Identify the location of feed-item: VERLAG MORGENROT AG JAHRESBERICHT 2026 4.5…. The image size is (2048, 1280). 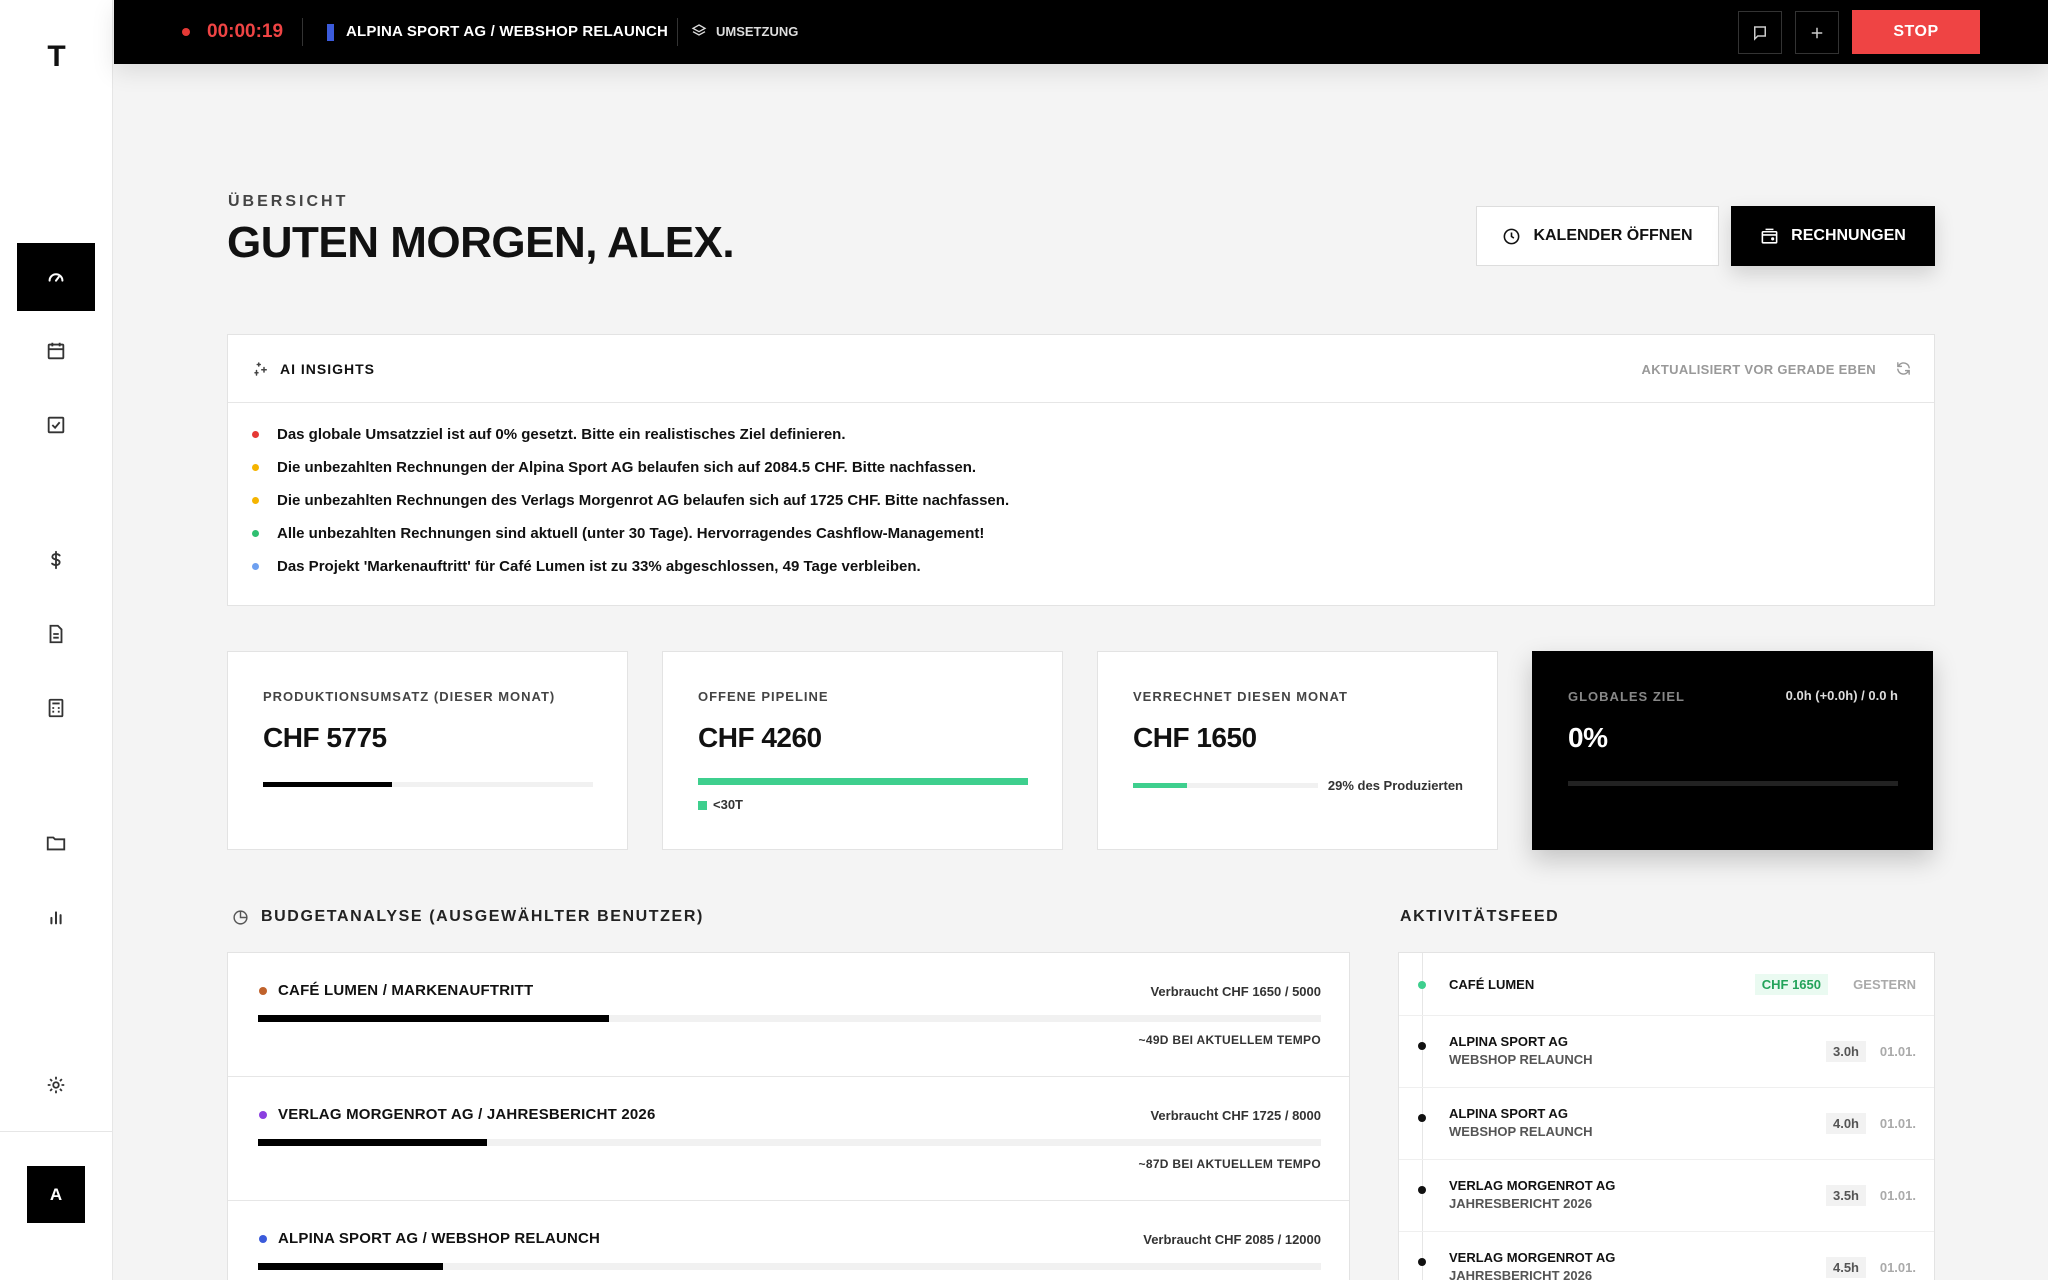
(1666, 1256).